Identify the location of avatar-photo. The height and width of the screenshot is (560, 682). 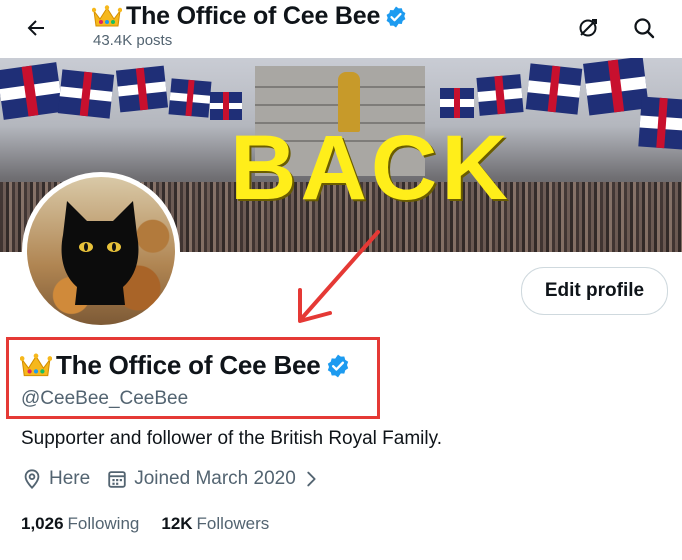
(101, 251).